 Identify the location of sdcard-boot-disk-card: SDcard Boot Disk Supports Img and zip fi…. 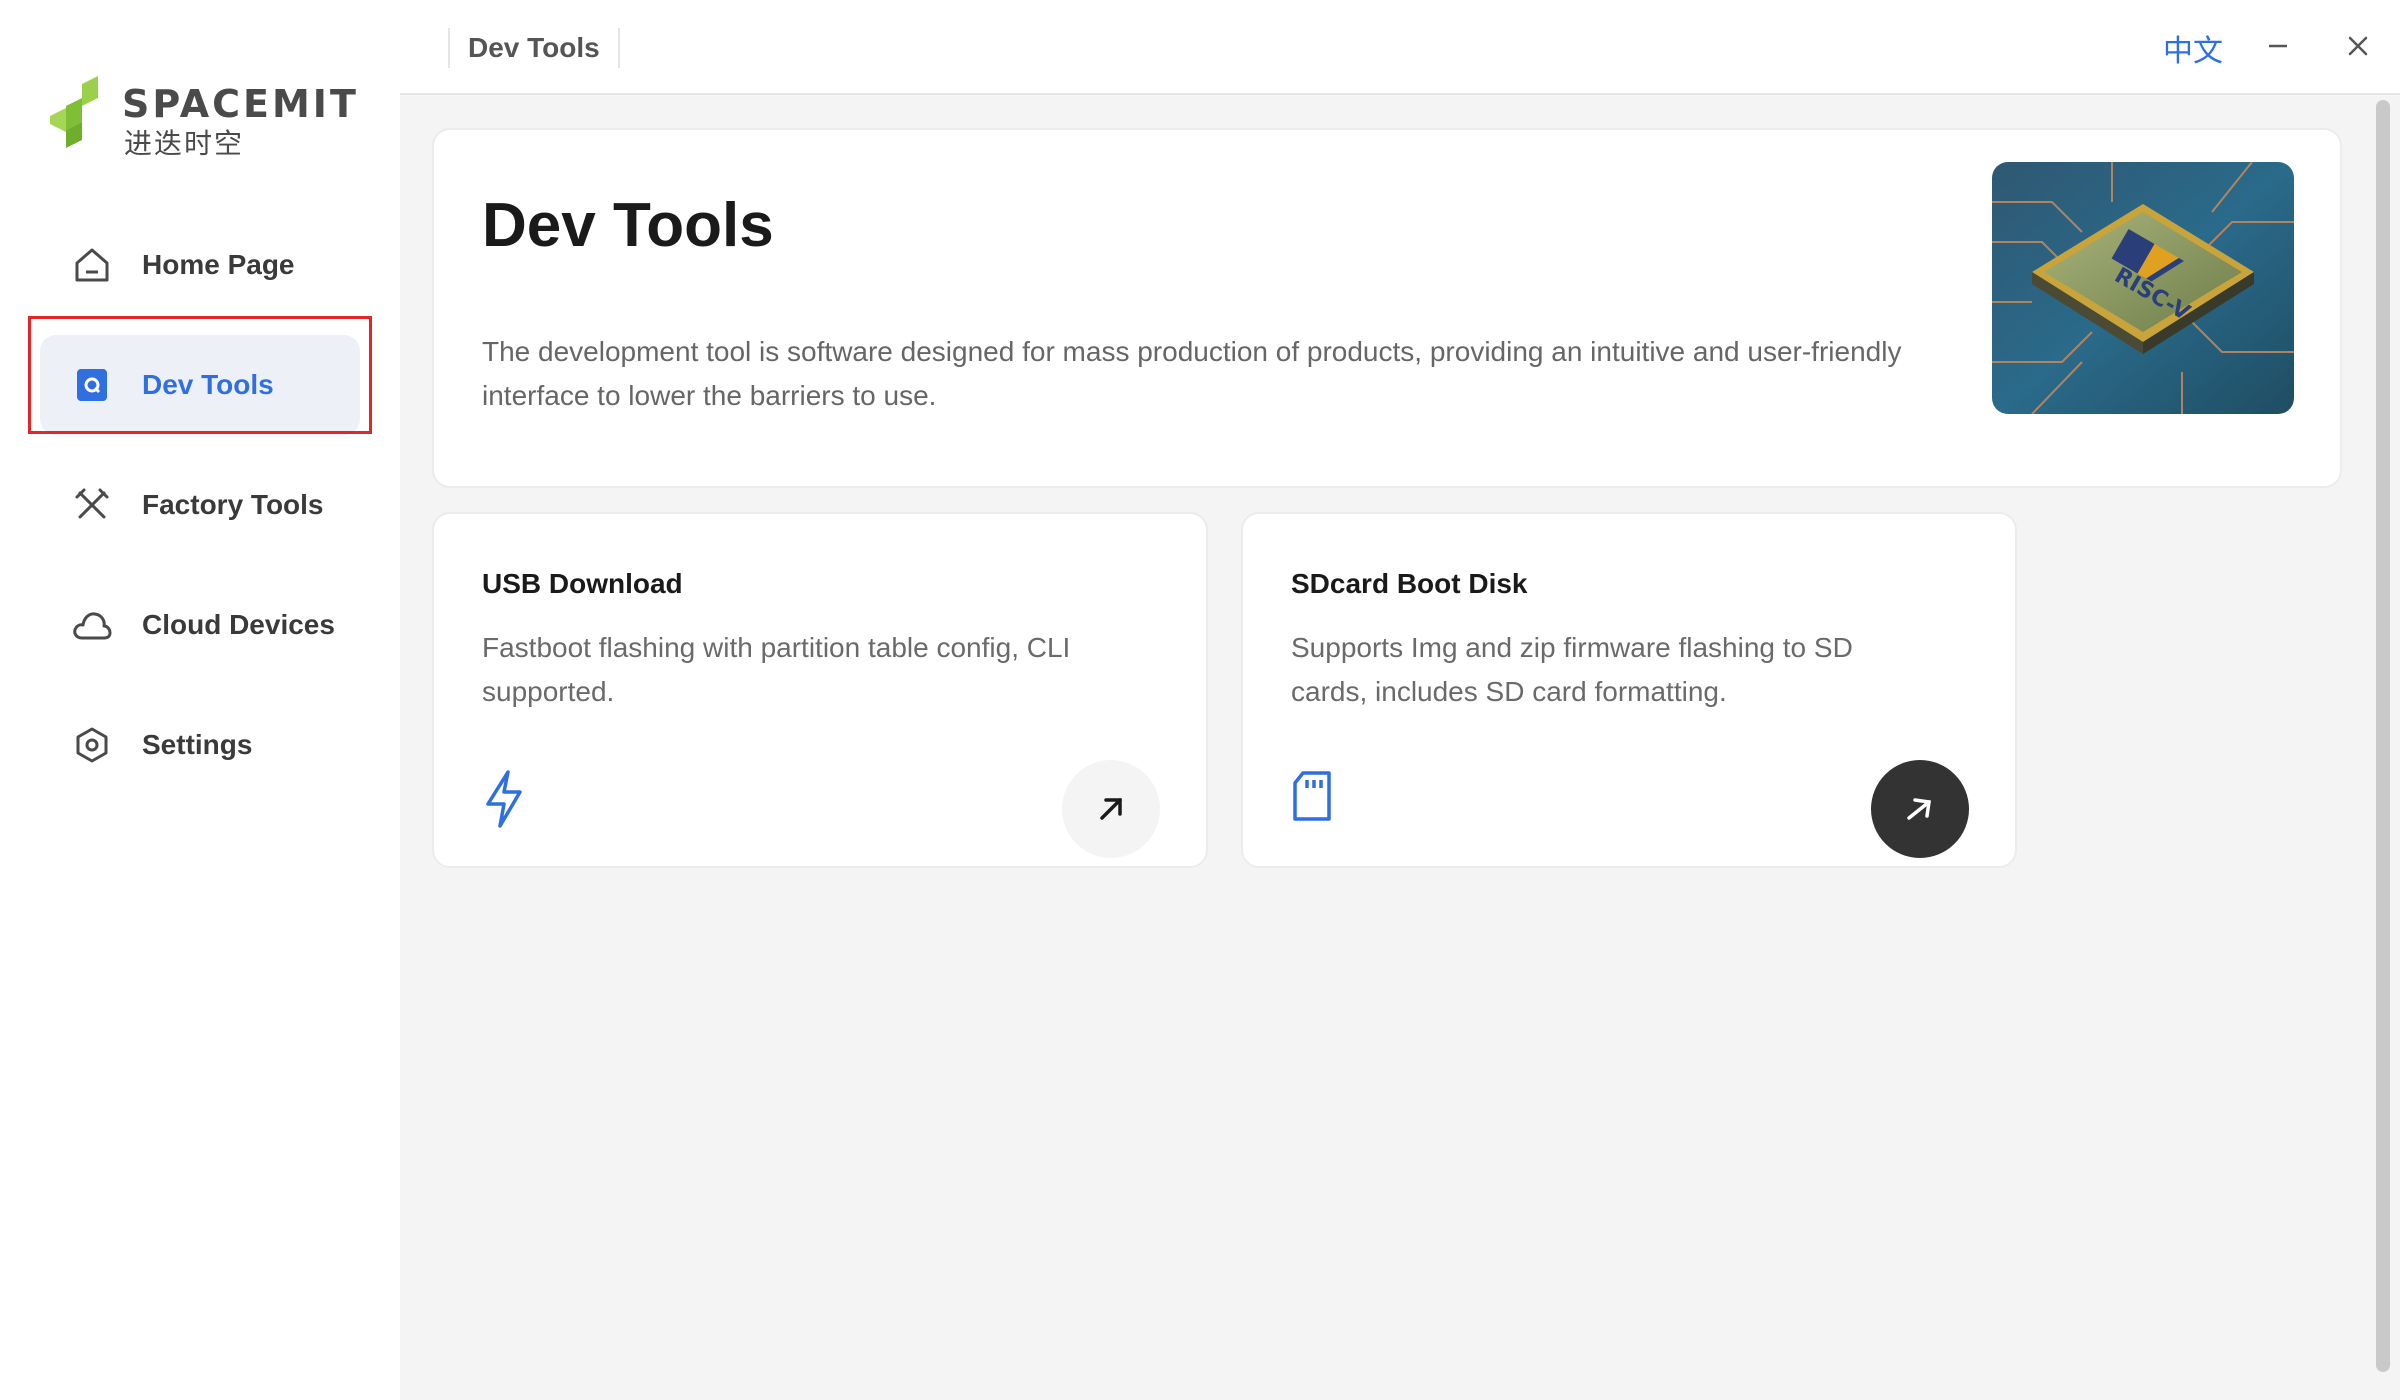
(1629, 690).